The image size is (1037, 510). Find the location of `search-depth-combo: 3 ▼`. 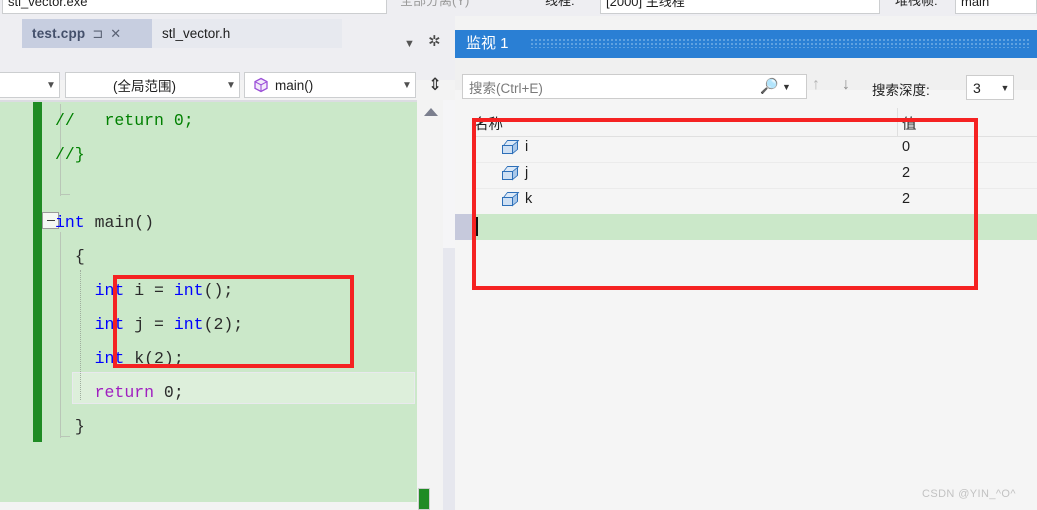

search-depth-combo: 3 ▼ is located at coordinates (990, 87).